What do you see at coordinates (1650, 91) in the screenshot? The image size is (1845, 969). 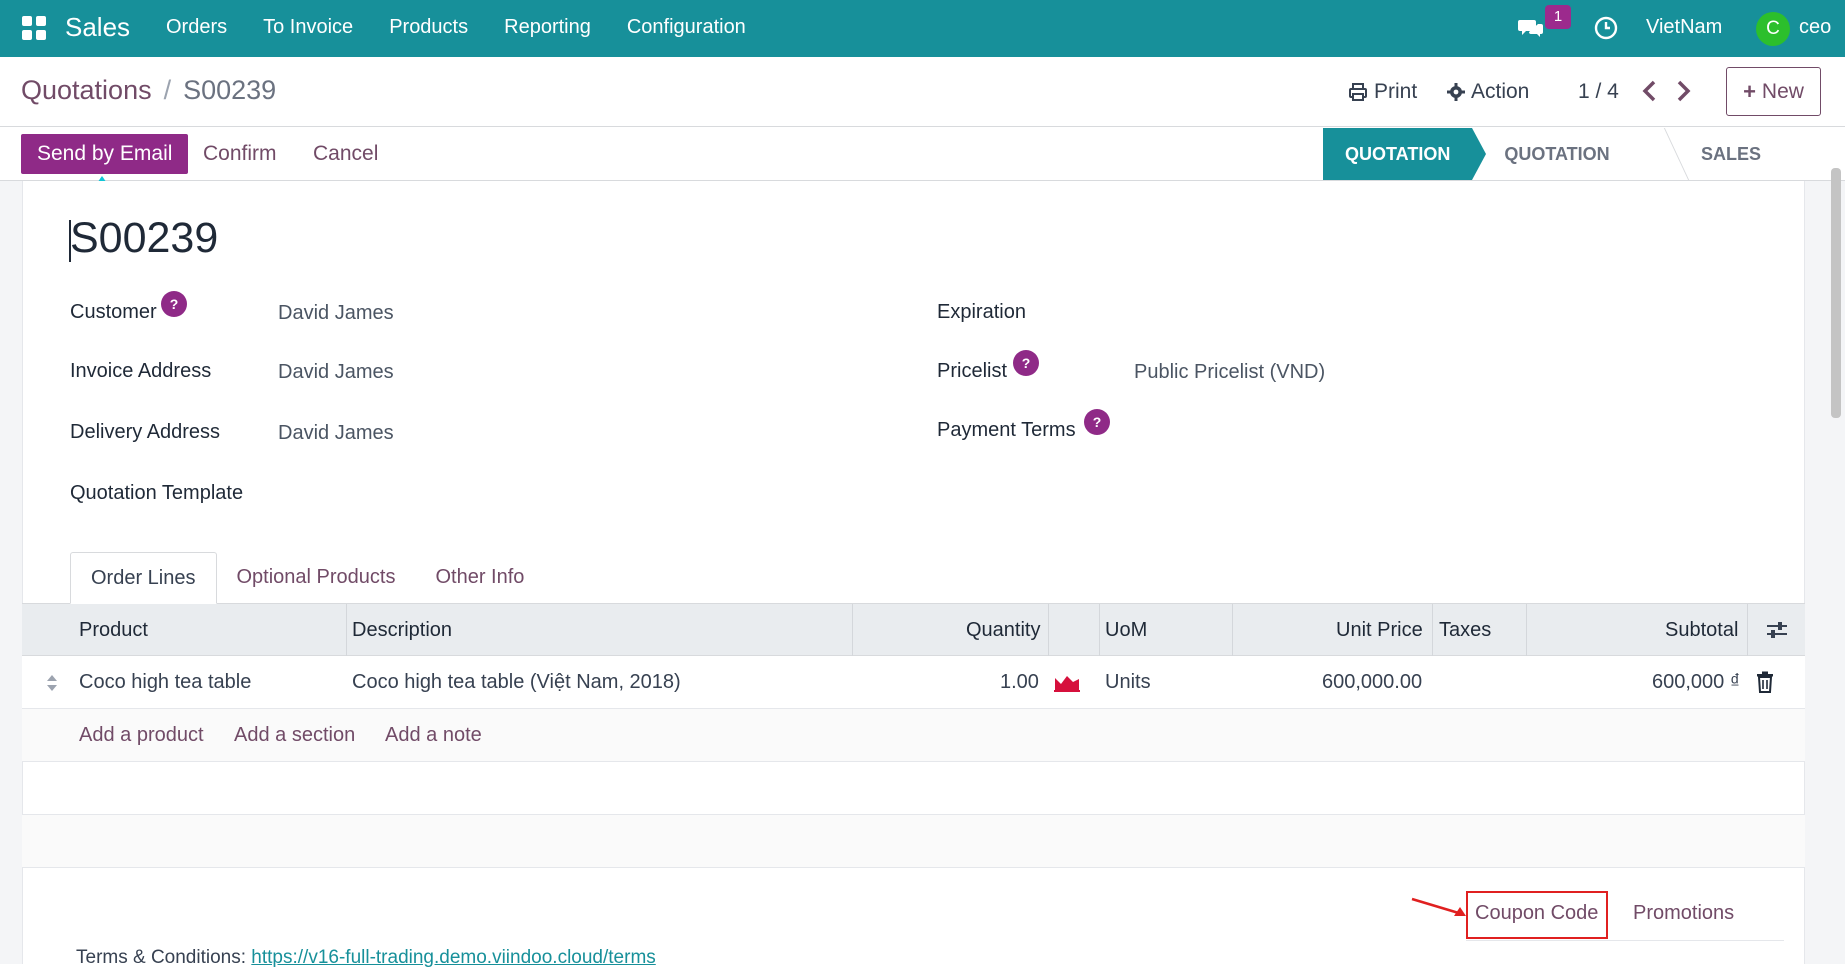 I see `chevron-left-icon` at bounding box center [1650, 91].